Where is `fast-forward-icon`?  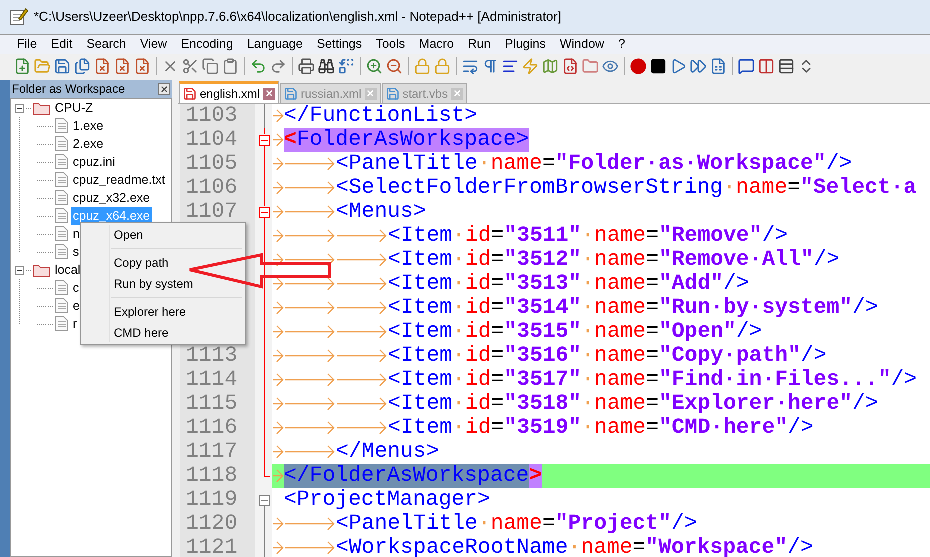 fast-forward-icon is located at coordinates (698, 66).